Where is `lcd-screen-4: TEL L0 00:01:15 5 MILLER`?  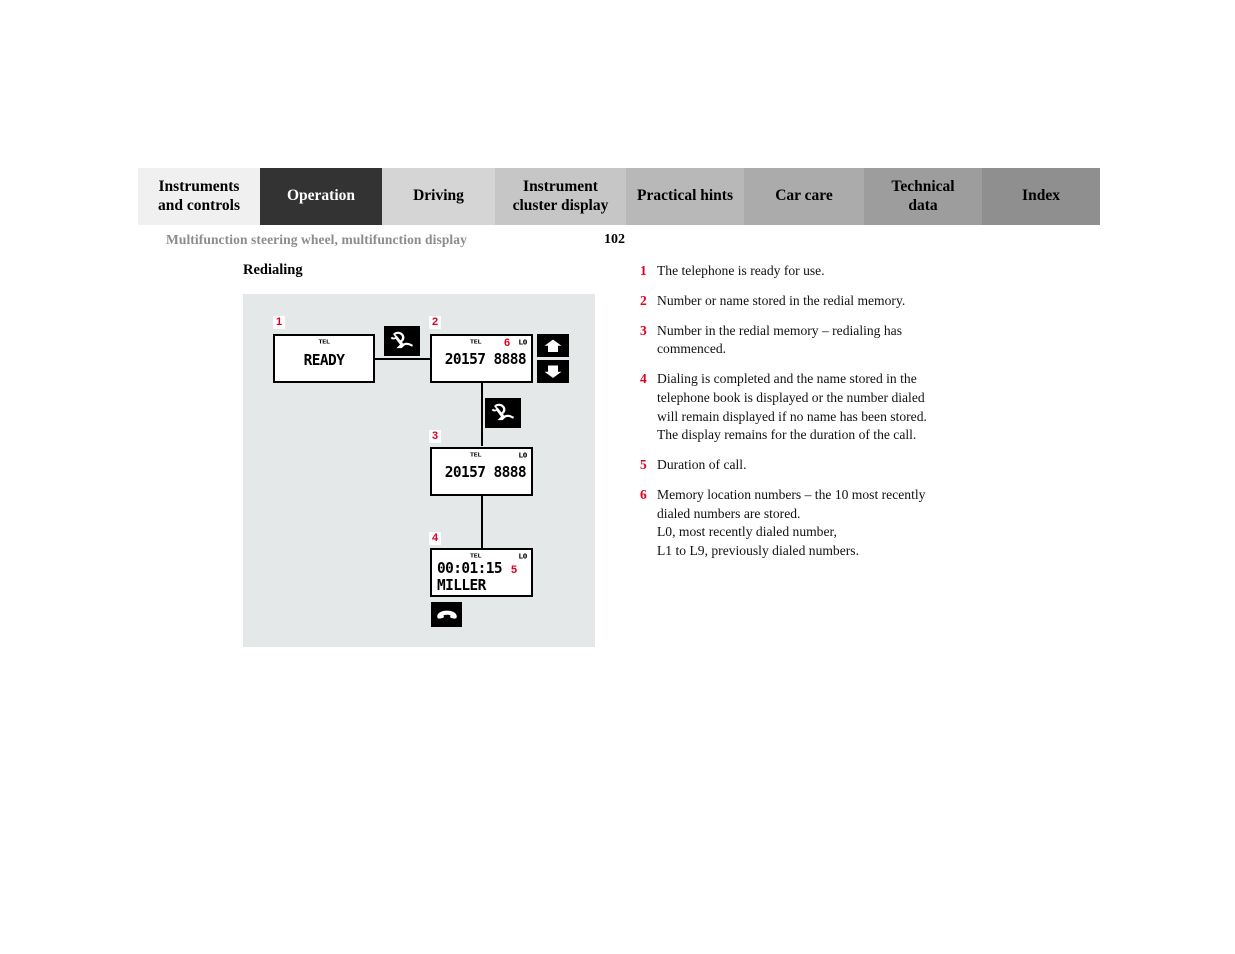 lcd-screen-4: TEL L0 00:01:15 5 MILLER is located at coordinates (481, 572).